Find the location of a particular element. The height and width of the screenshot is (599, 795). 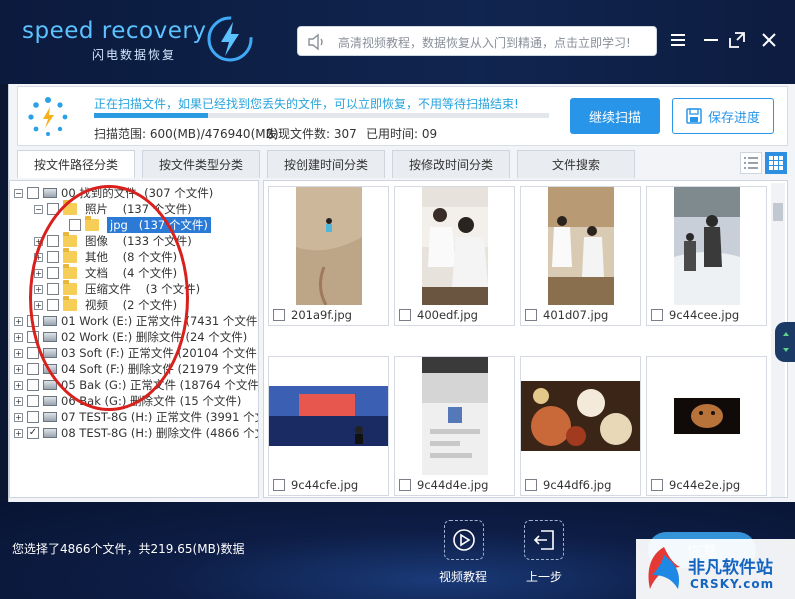

file-thumbnail: 9c44d4e.jpg is located at coordinates (454, 426).